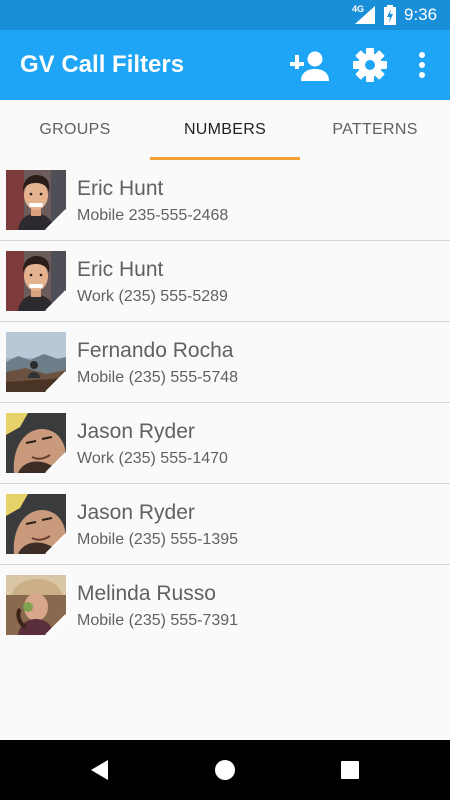  I want to click on home-icon, so click(225, 770).